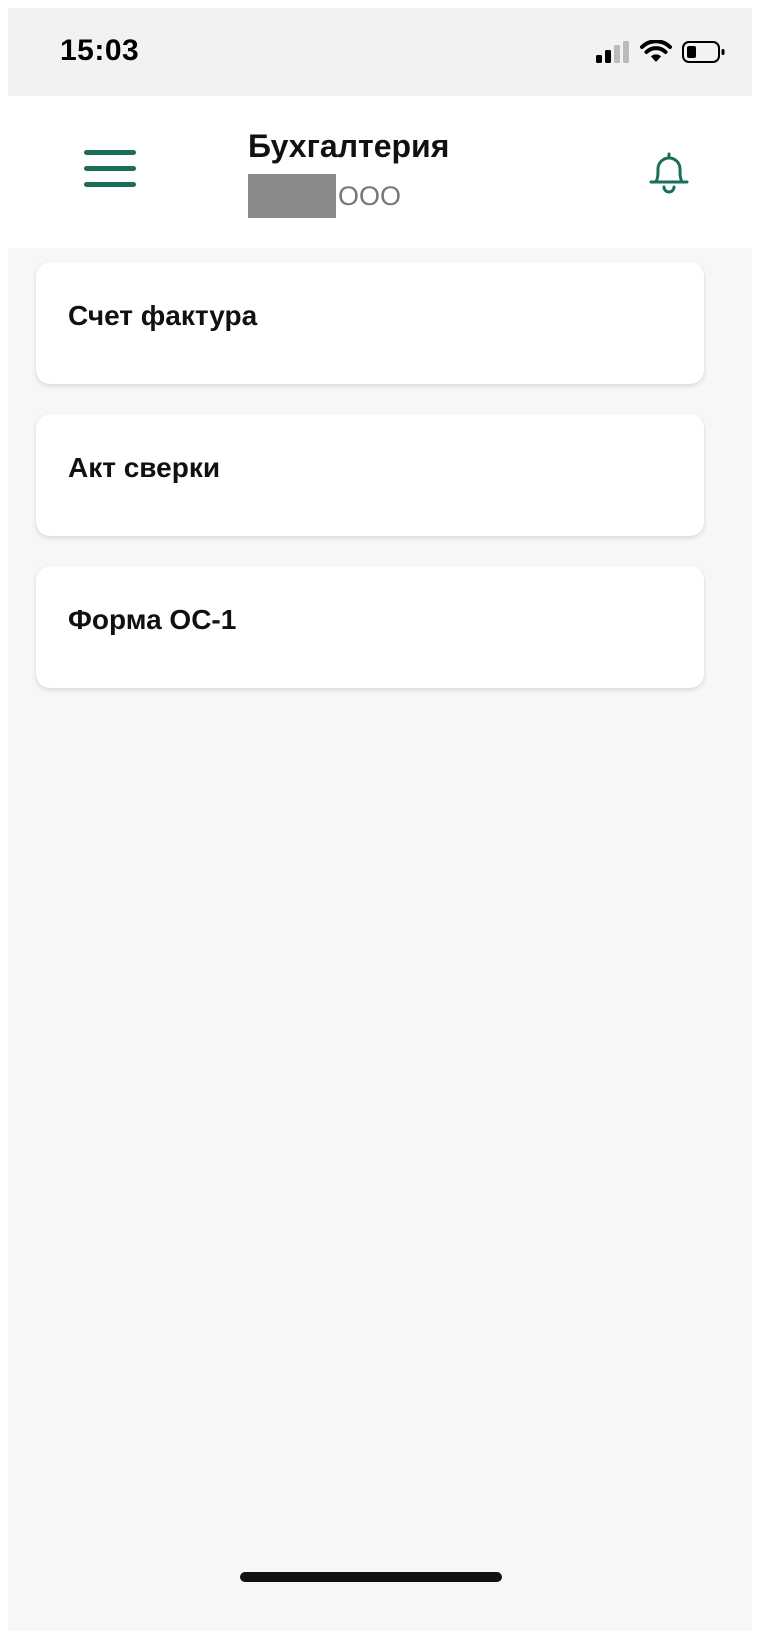  I want to click on organization-row: ООО, so click(348, 196).